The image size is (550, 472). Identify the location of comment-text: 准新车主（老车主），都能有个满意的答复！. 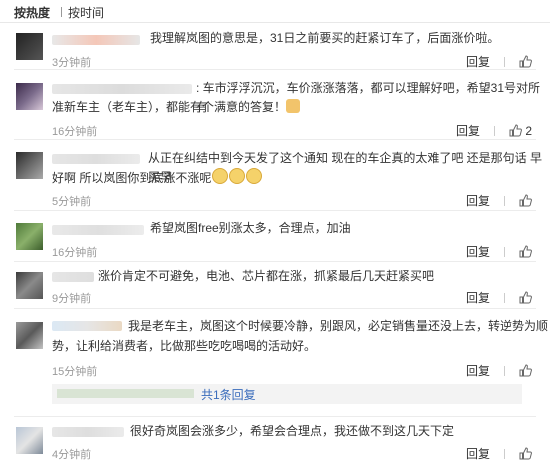
(176, 107).